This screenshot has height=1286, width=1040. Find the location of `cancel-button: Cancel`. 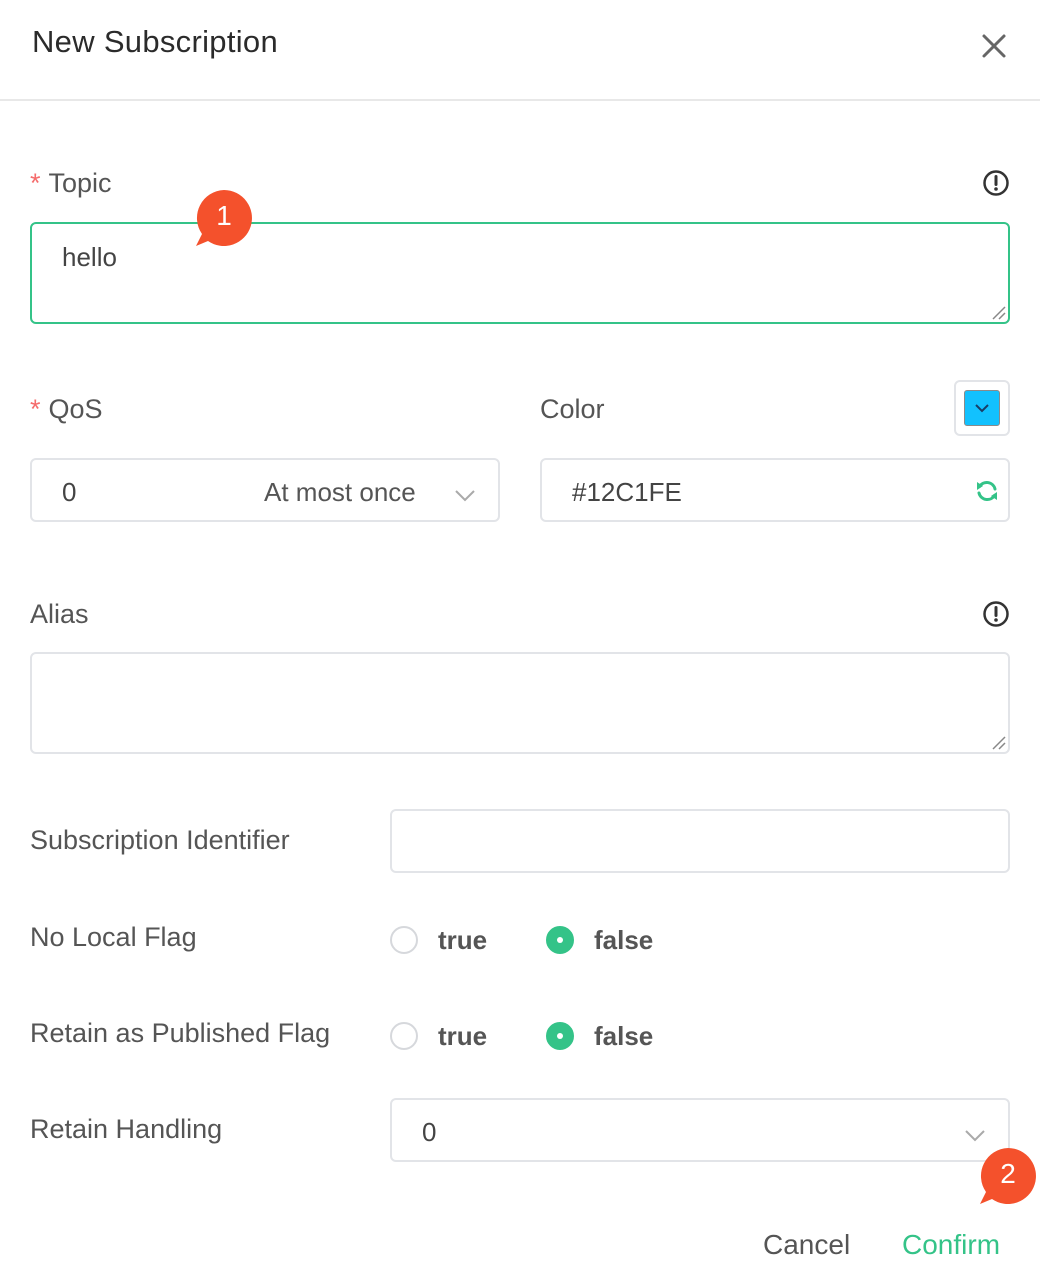

cancel-button: Cancel is located at coordinates (806, 1245).